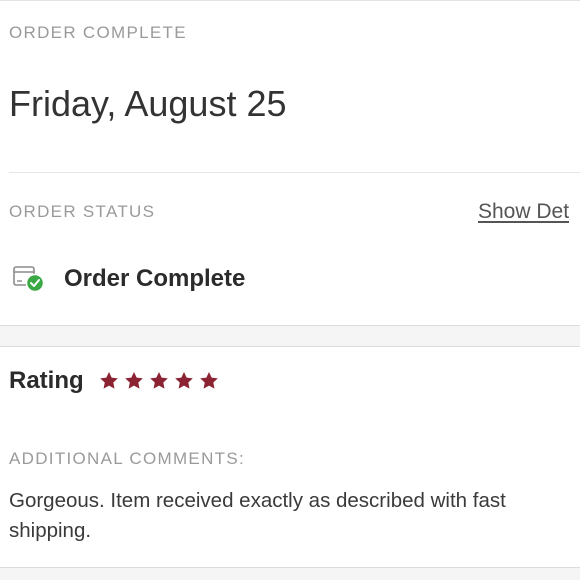  Describe the element at coordinates (29, 279) in the screenshot. I see `package-check-icon` at that location.